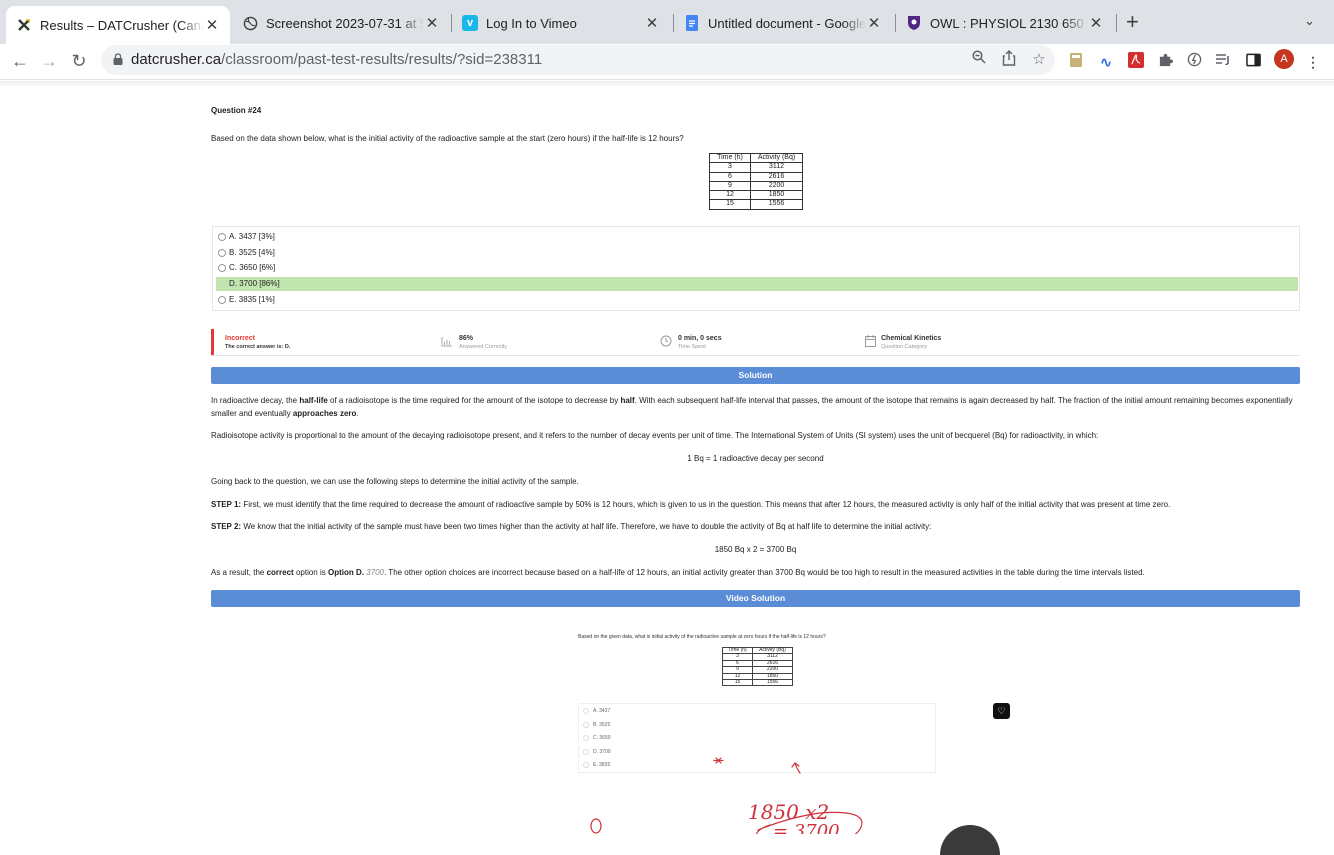 This screenshot has height=855, width=1334. Describe the element at coordinates (345, 572) in the screenshot. I see `bold-text: Option D.` at that location.